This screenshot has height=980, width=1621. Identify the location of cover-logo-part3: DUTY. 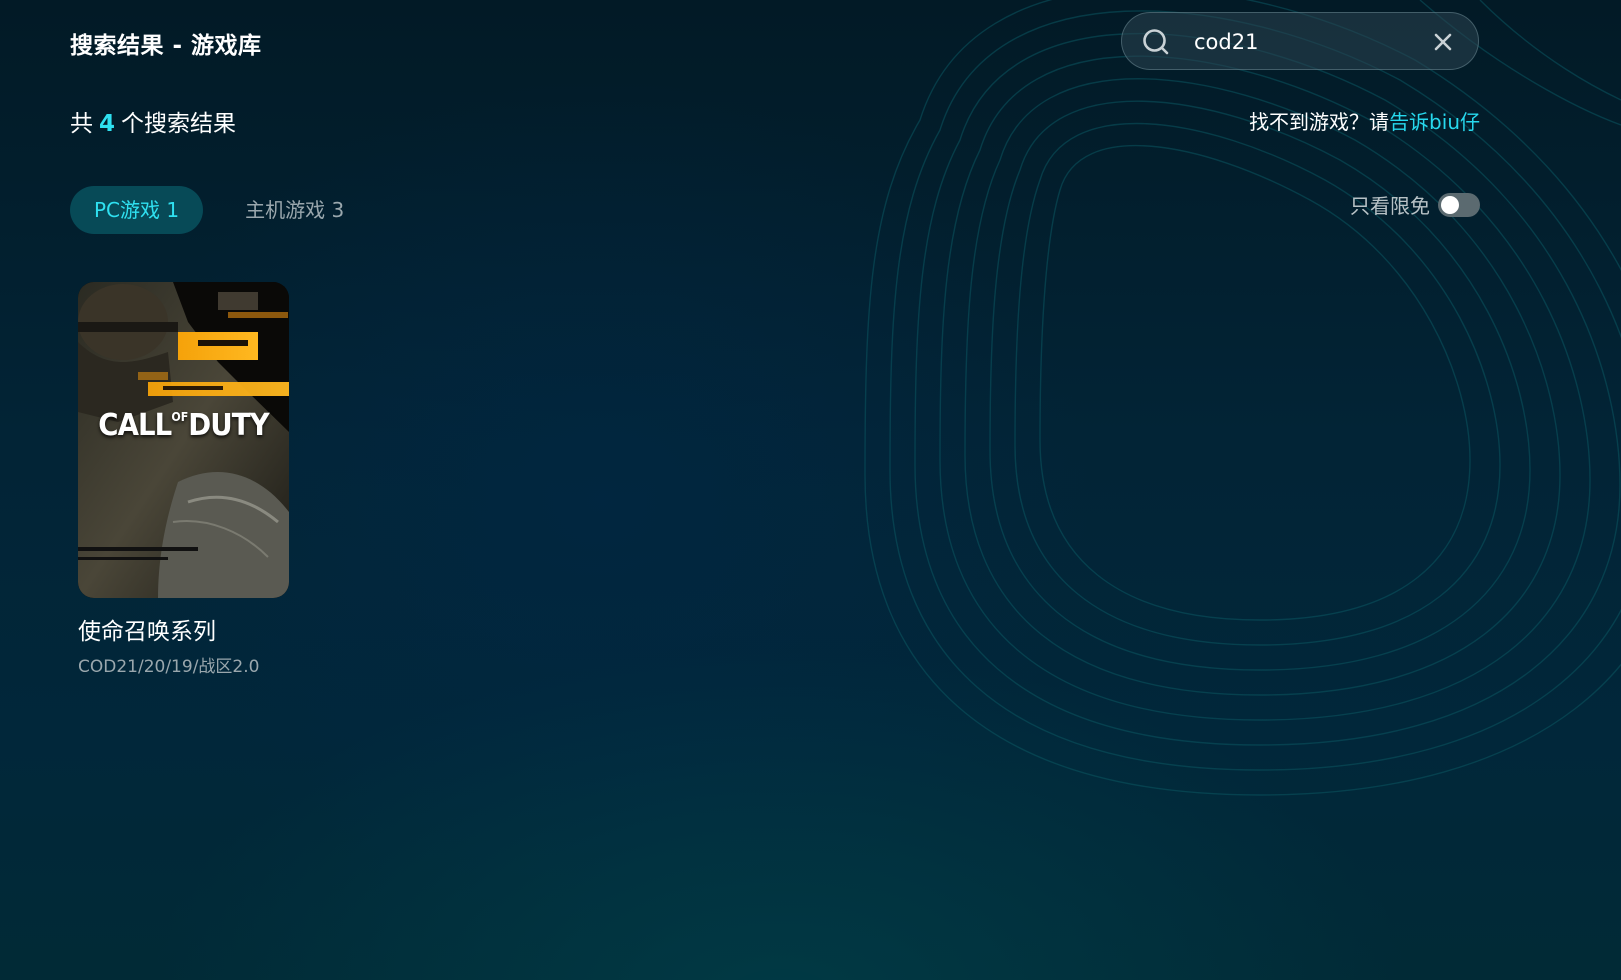
(228, 425).